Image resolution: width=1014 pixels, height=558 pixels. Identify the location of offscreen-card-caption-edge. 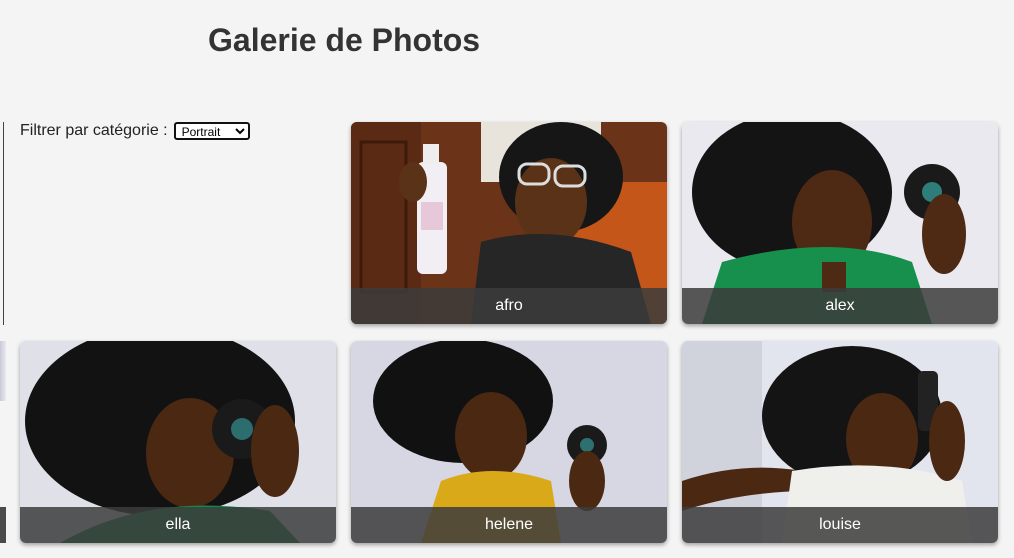
(3, 525).